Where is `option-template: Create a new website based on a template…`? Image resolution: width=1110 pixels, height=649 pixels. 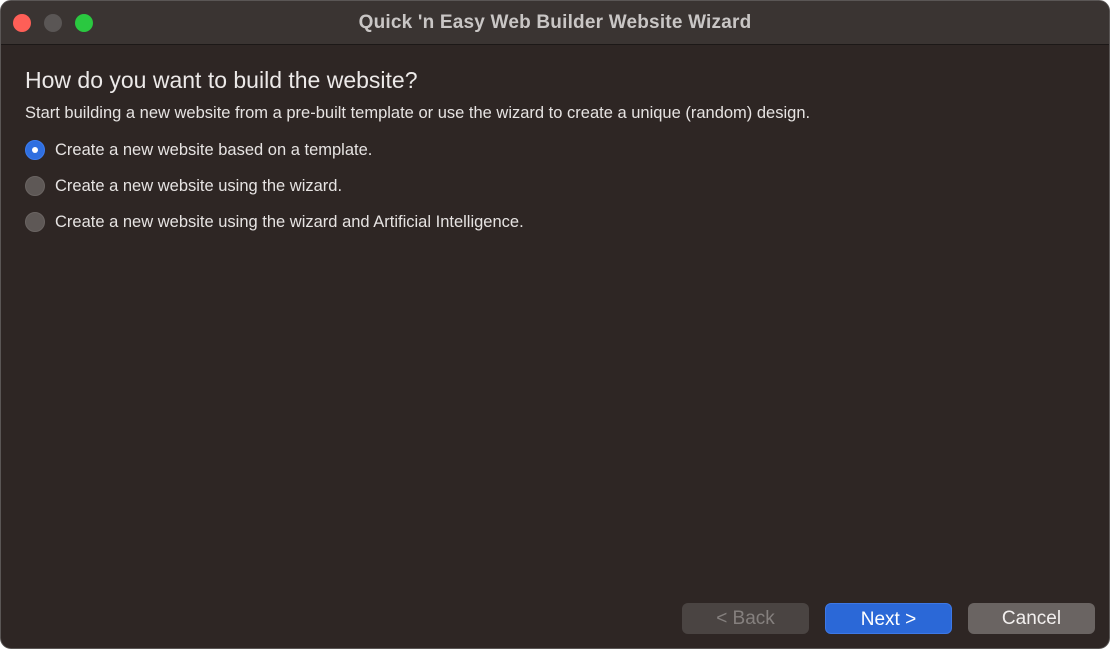 option-template: Create a new website based on a template… is located at coordinates (198, 150).